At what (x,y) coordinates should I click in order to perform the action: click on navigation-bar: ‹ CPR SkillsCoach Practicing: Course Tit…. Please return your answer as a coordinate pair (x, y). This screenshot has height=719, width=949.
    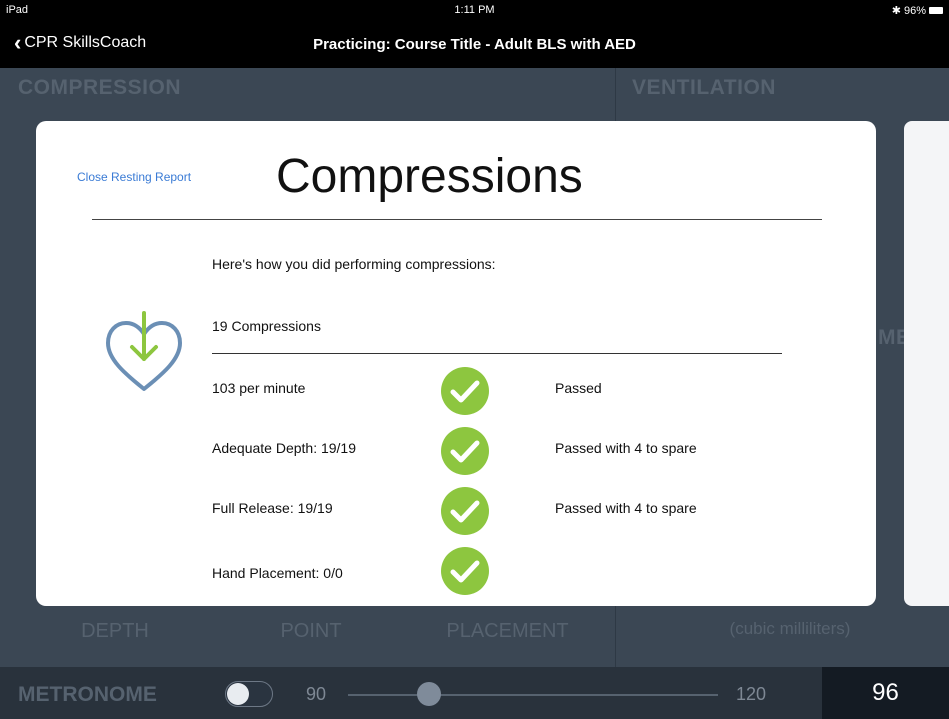
    Looking at the image, I should click on (474, 44).